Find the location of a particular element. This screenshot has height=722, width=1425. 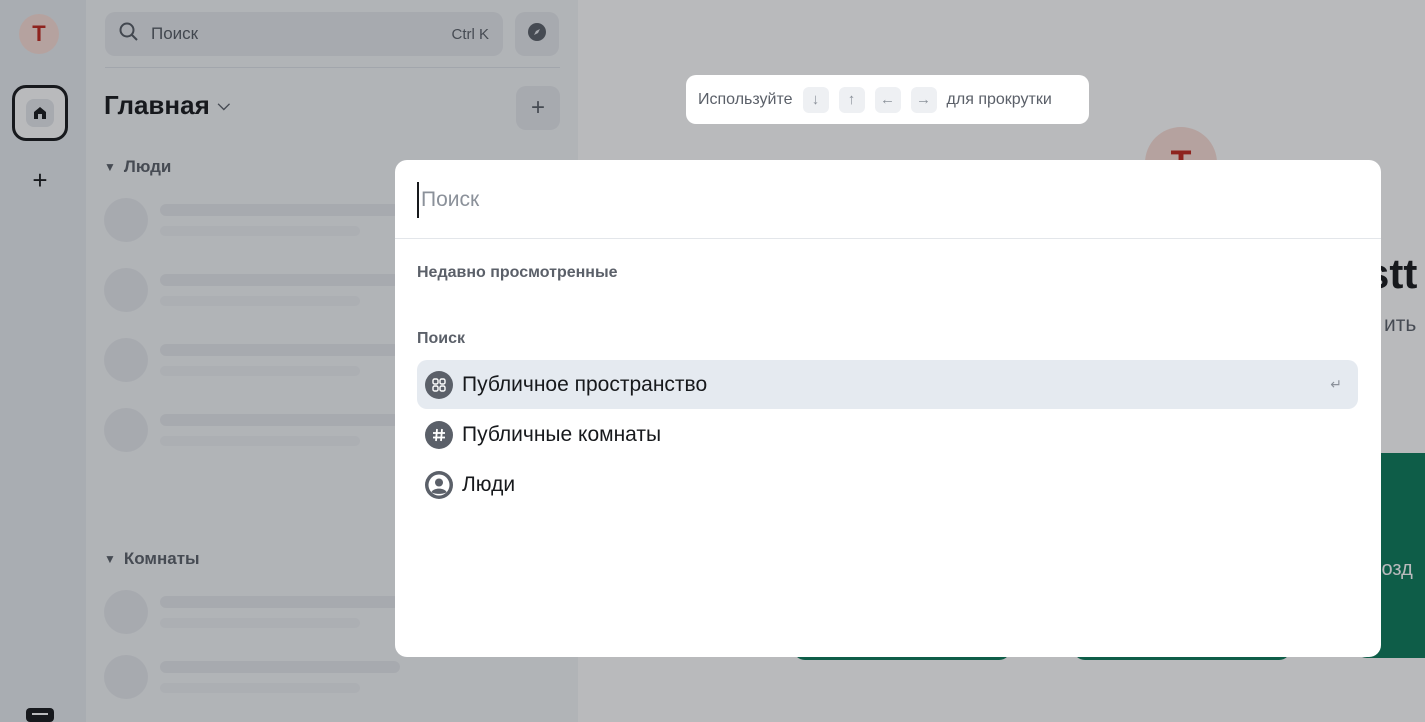

navigation-hint: Используйте ↓ ↑ ← → для прокрутки is located at coordinates (887, 99).